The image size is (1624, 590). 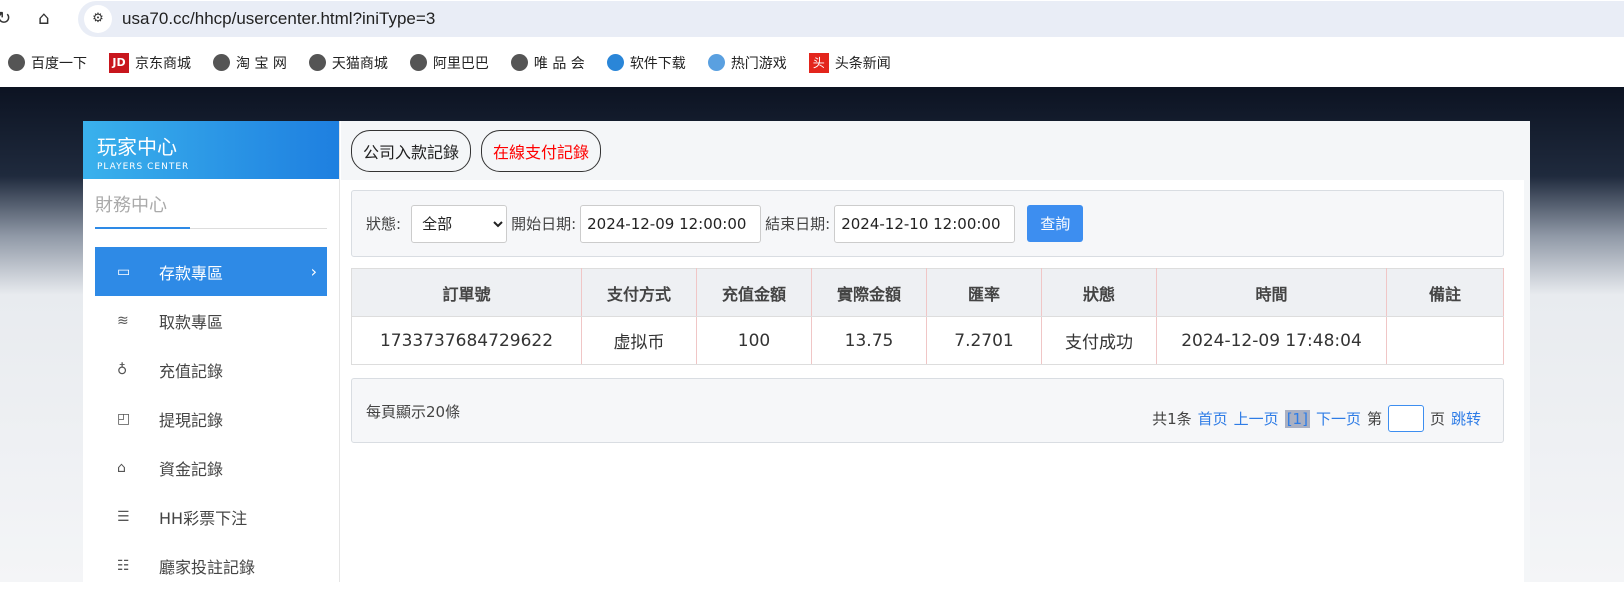 I want to click on jd-icon: JD, so click(x=119, y=62).